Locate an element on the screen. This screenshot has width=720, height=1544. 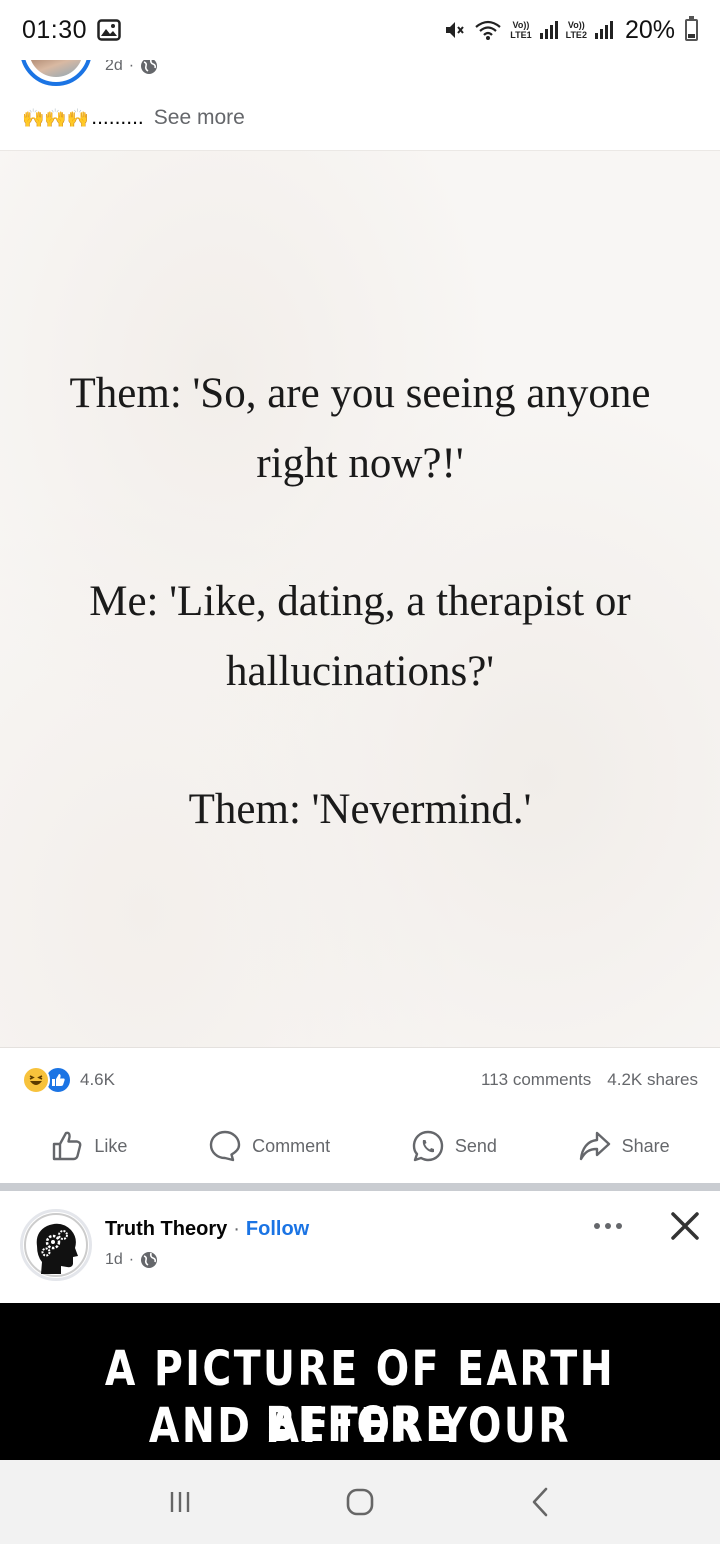
post2-meta: 1d · is located at coordinates (131, 1260).